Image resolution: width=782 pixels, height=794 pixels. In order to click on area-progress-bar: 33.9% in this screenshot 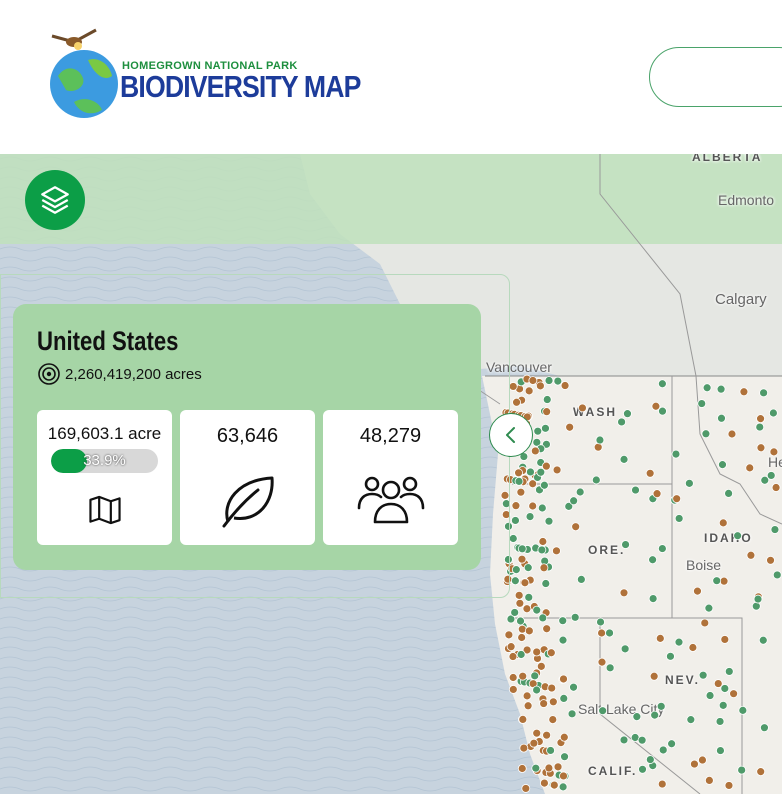, I will do `click(104, 461)`.